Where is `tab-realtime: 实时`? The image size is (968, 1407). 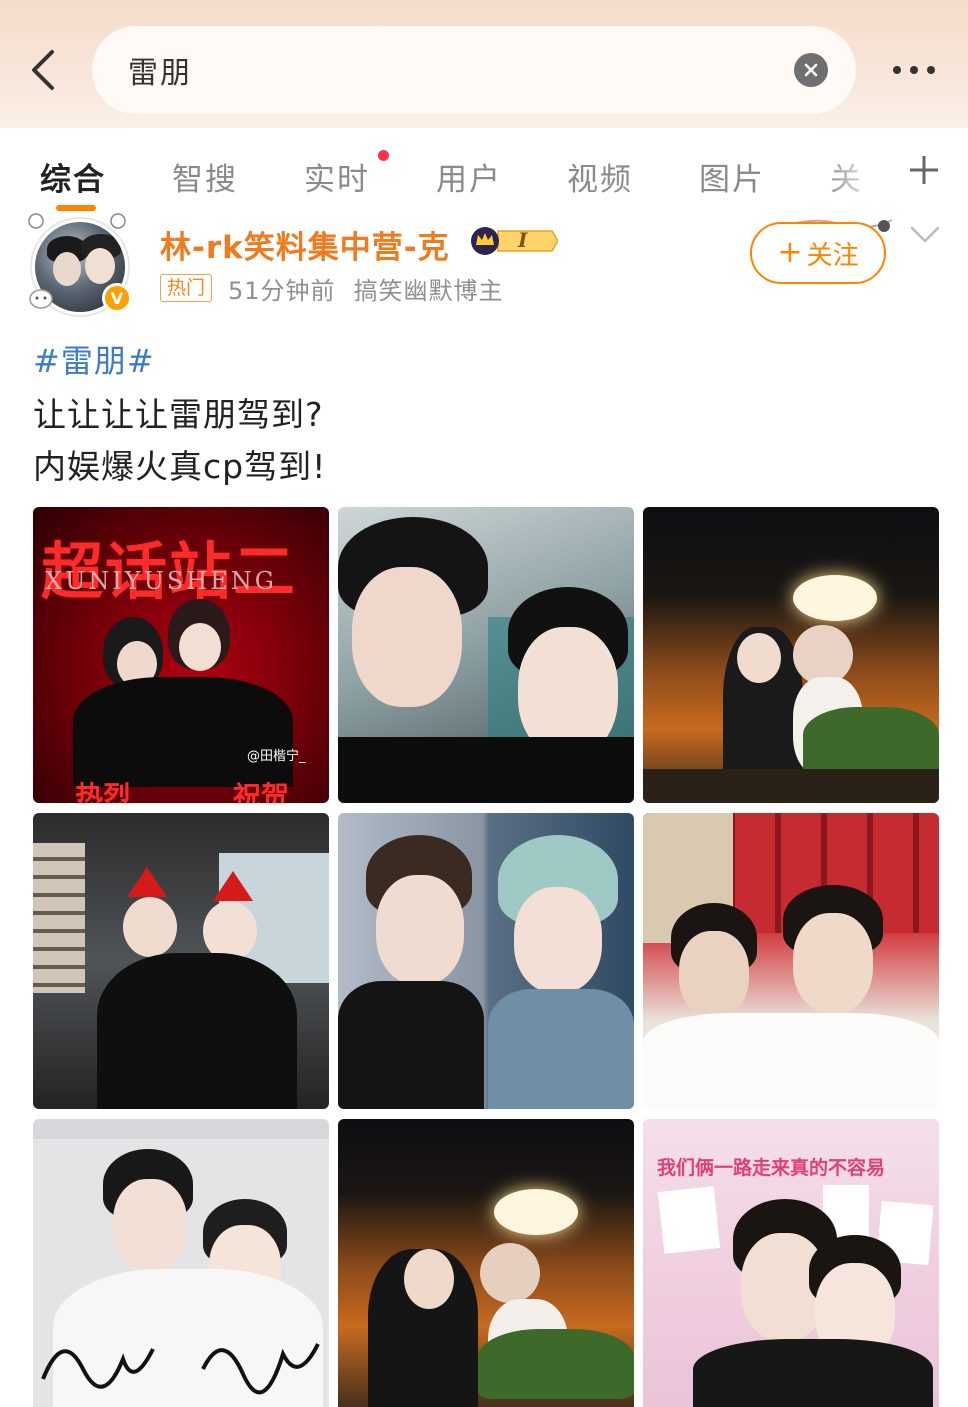
tab-realtime: 实时 is located at coordinates (337, 176).